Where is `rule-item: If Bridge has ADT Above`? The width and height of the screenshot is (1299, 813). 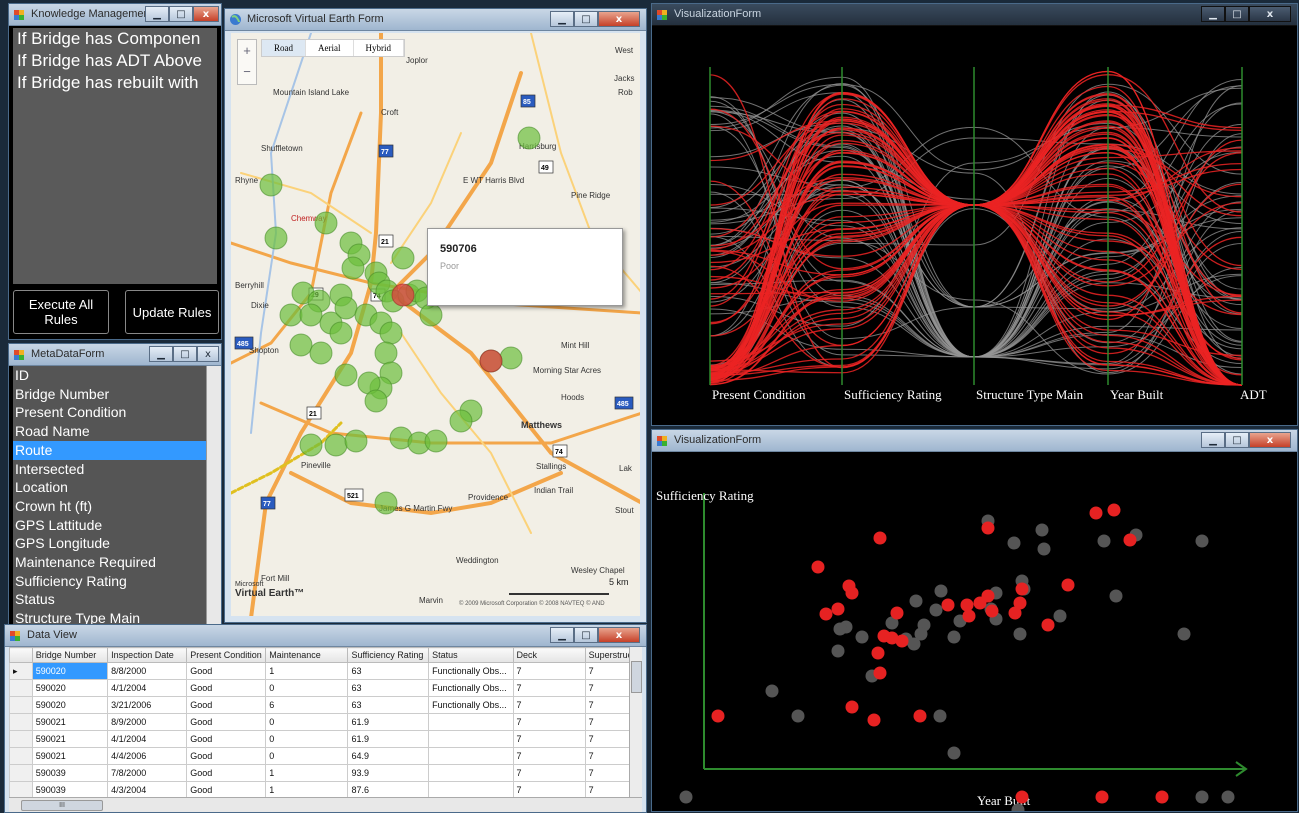 rule-item: If Bridge has ADT Above is located at coordinates (115, 61).